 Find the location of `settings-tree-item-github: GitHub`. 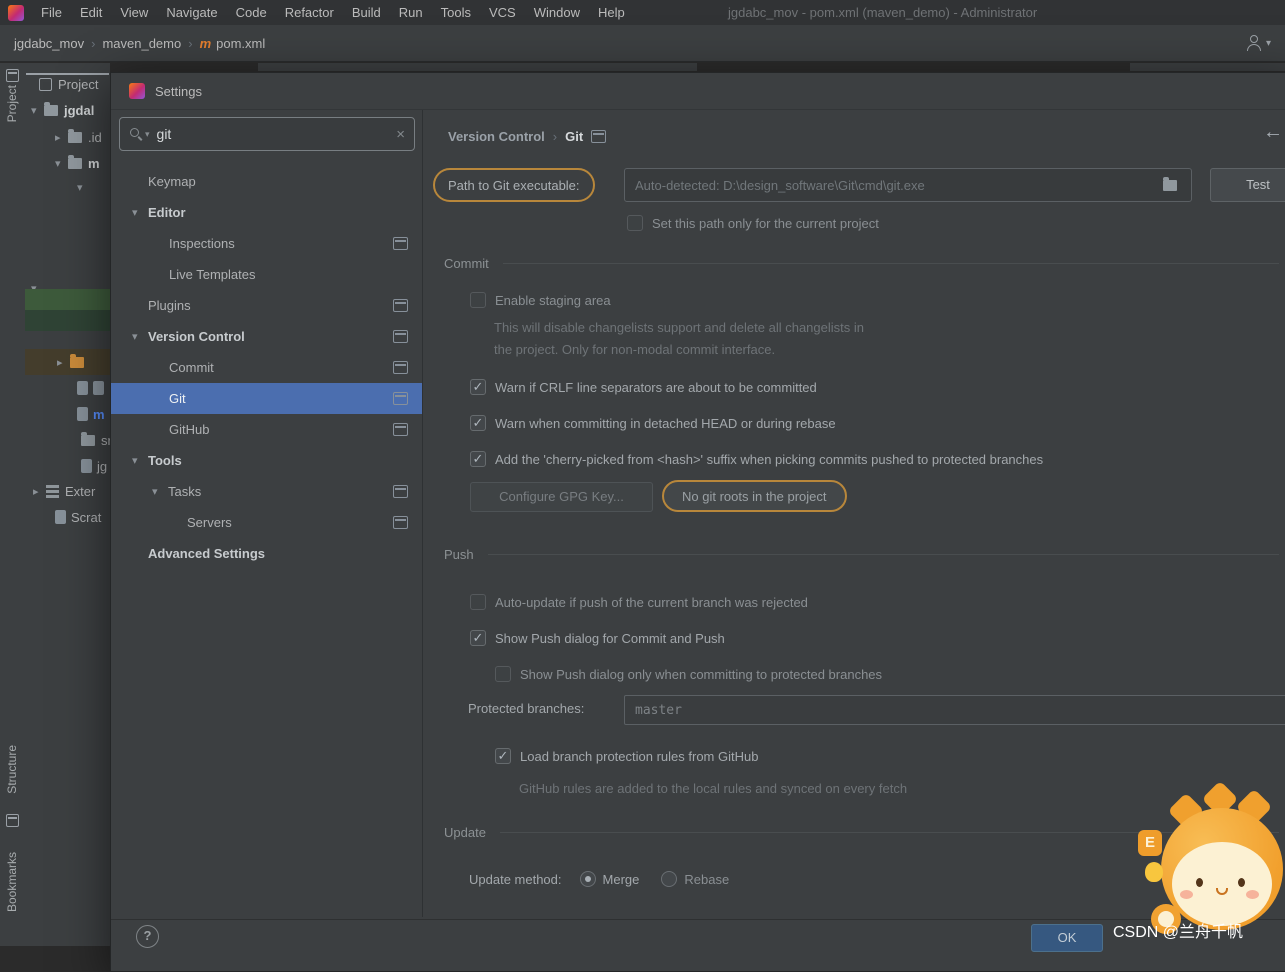

settings-tree-item-github: GitHub is located at coordinates (266, 429).